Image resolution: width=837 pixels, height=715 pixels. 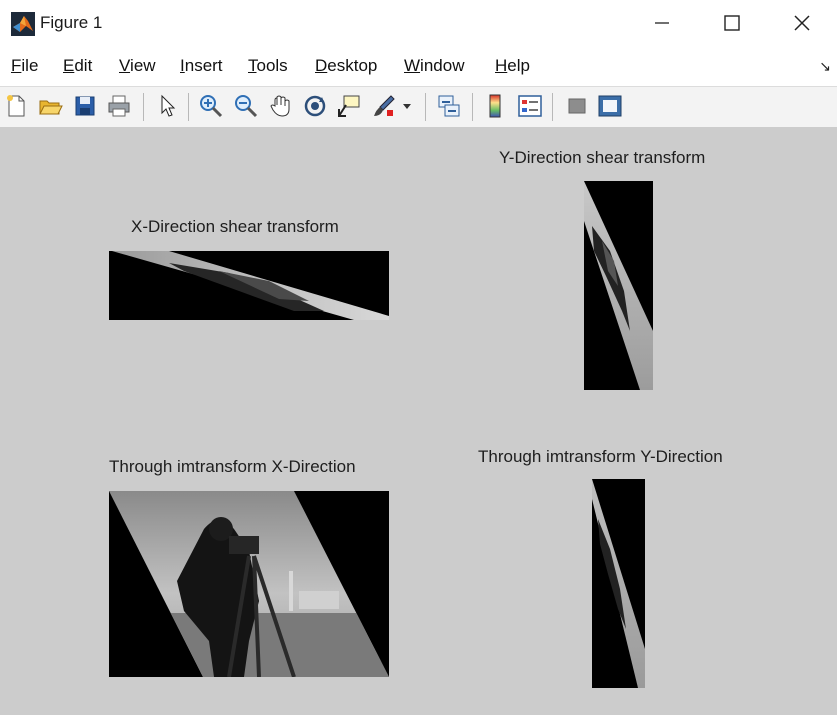 I want to click on select-arrow-icon, so click(x=168, y=105).